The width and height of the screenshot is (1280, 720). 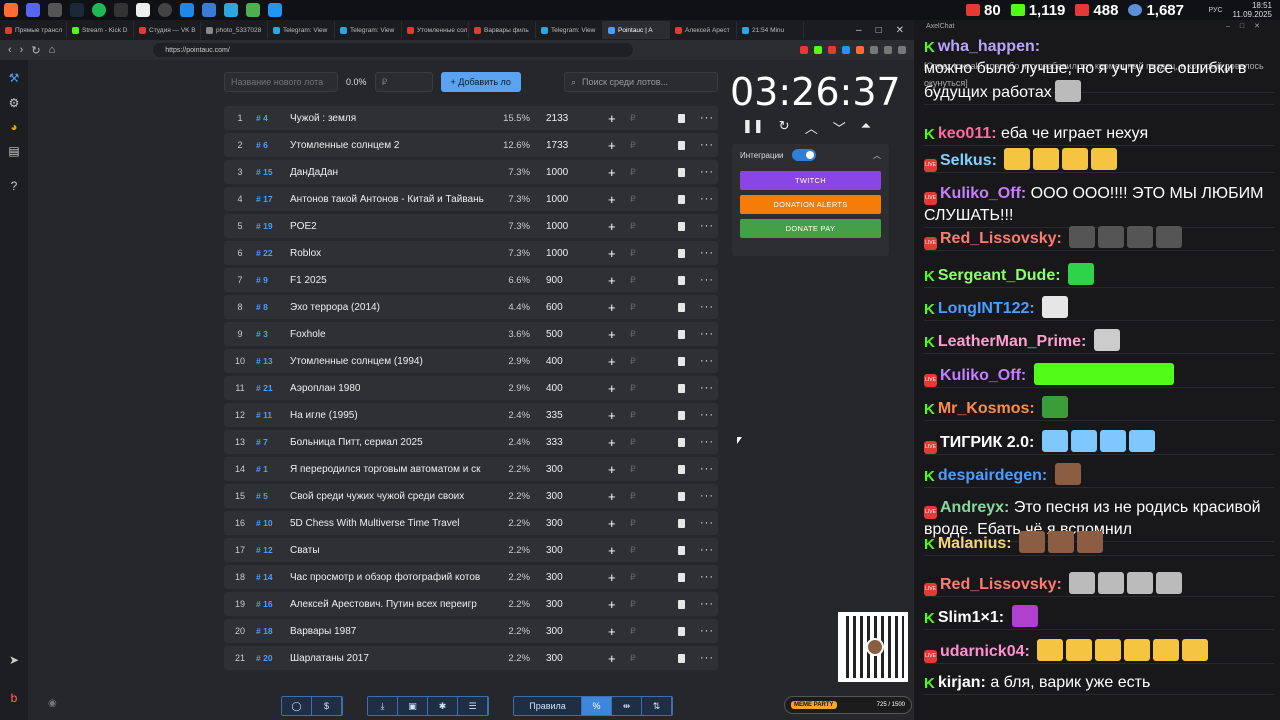 I want to click on spotify-icon, so click(x=99, y=10).